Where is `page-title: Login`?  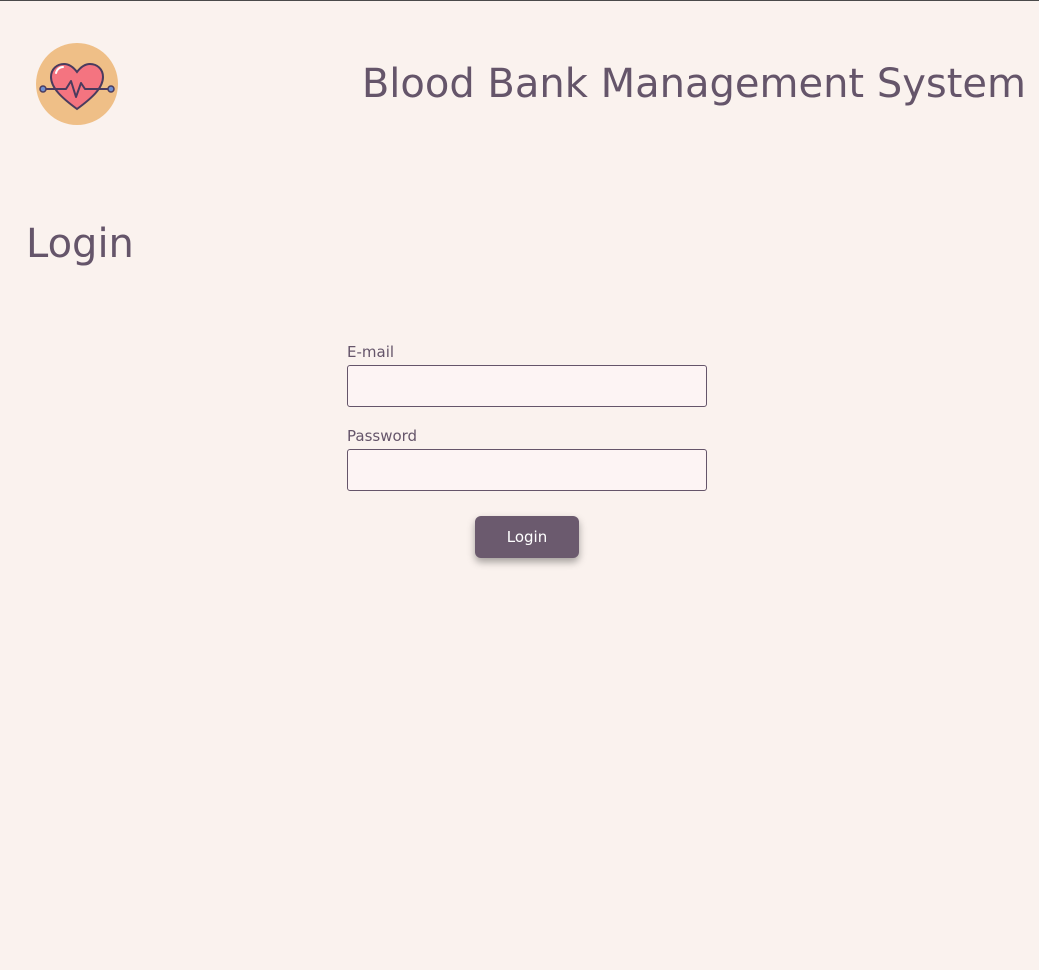 page-title: Login is located at coordinates (80, 244).